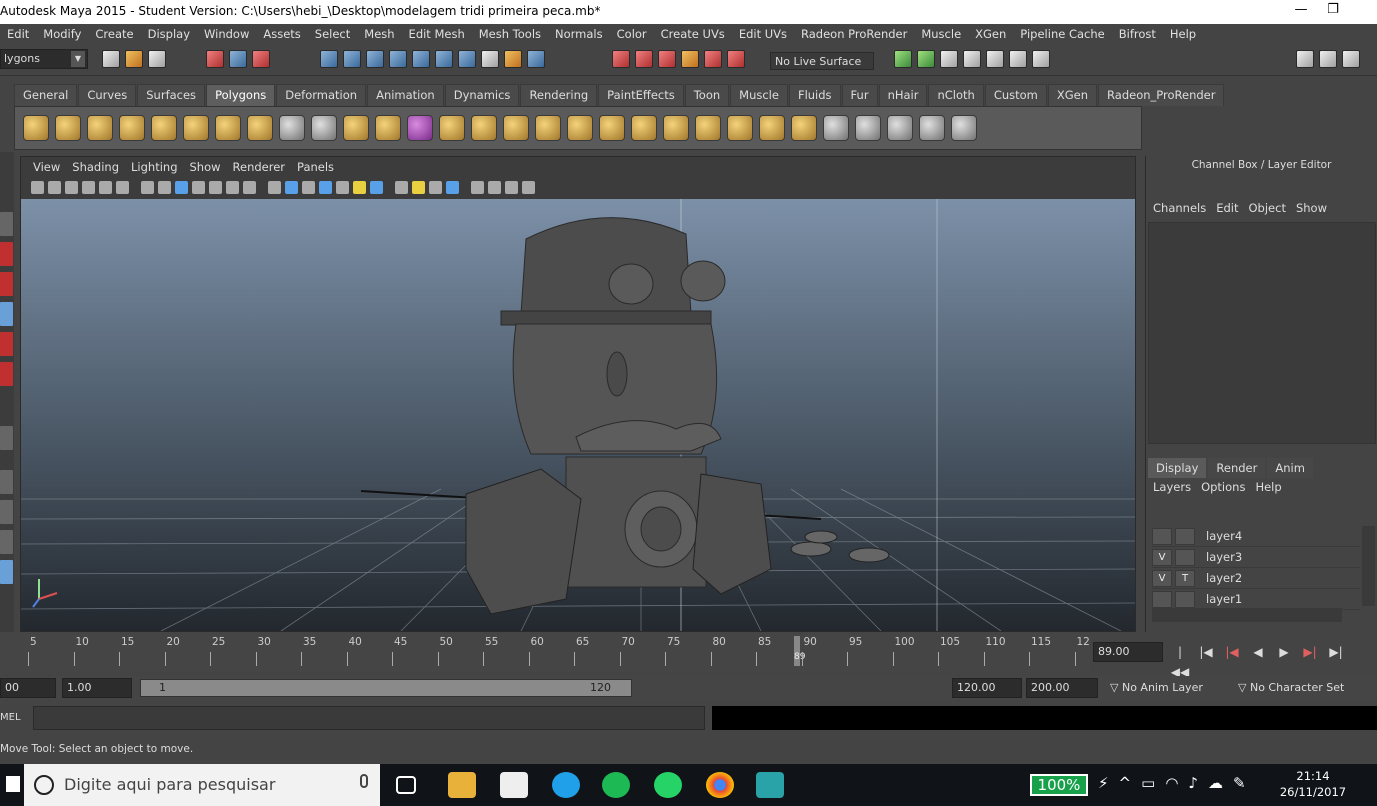 This screenshot has width=1377, height=806. I want to click on layer-tab-render: Render, so click(1237, 468).